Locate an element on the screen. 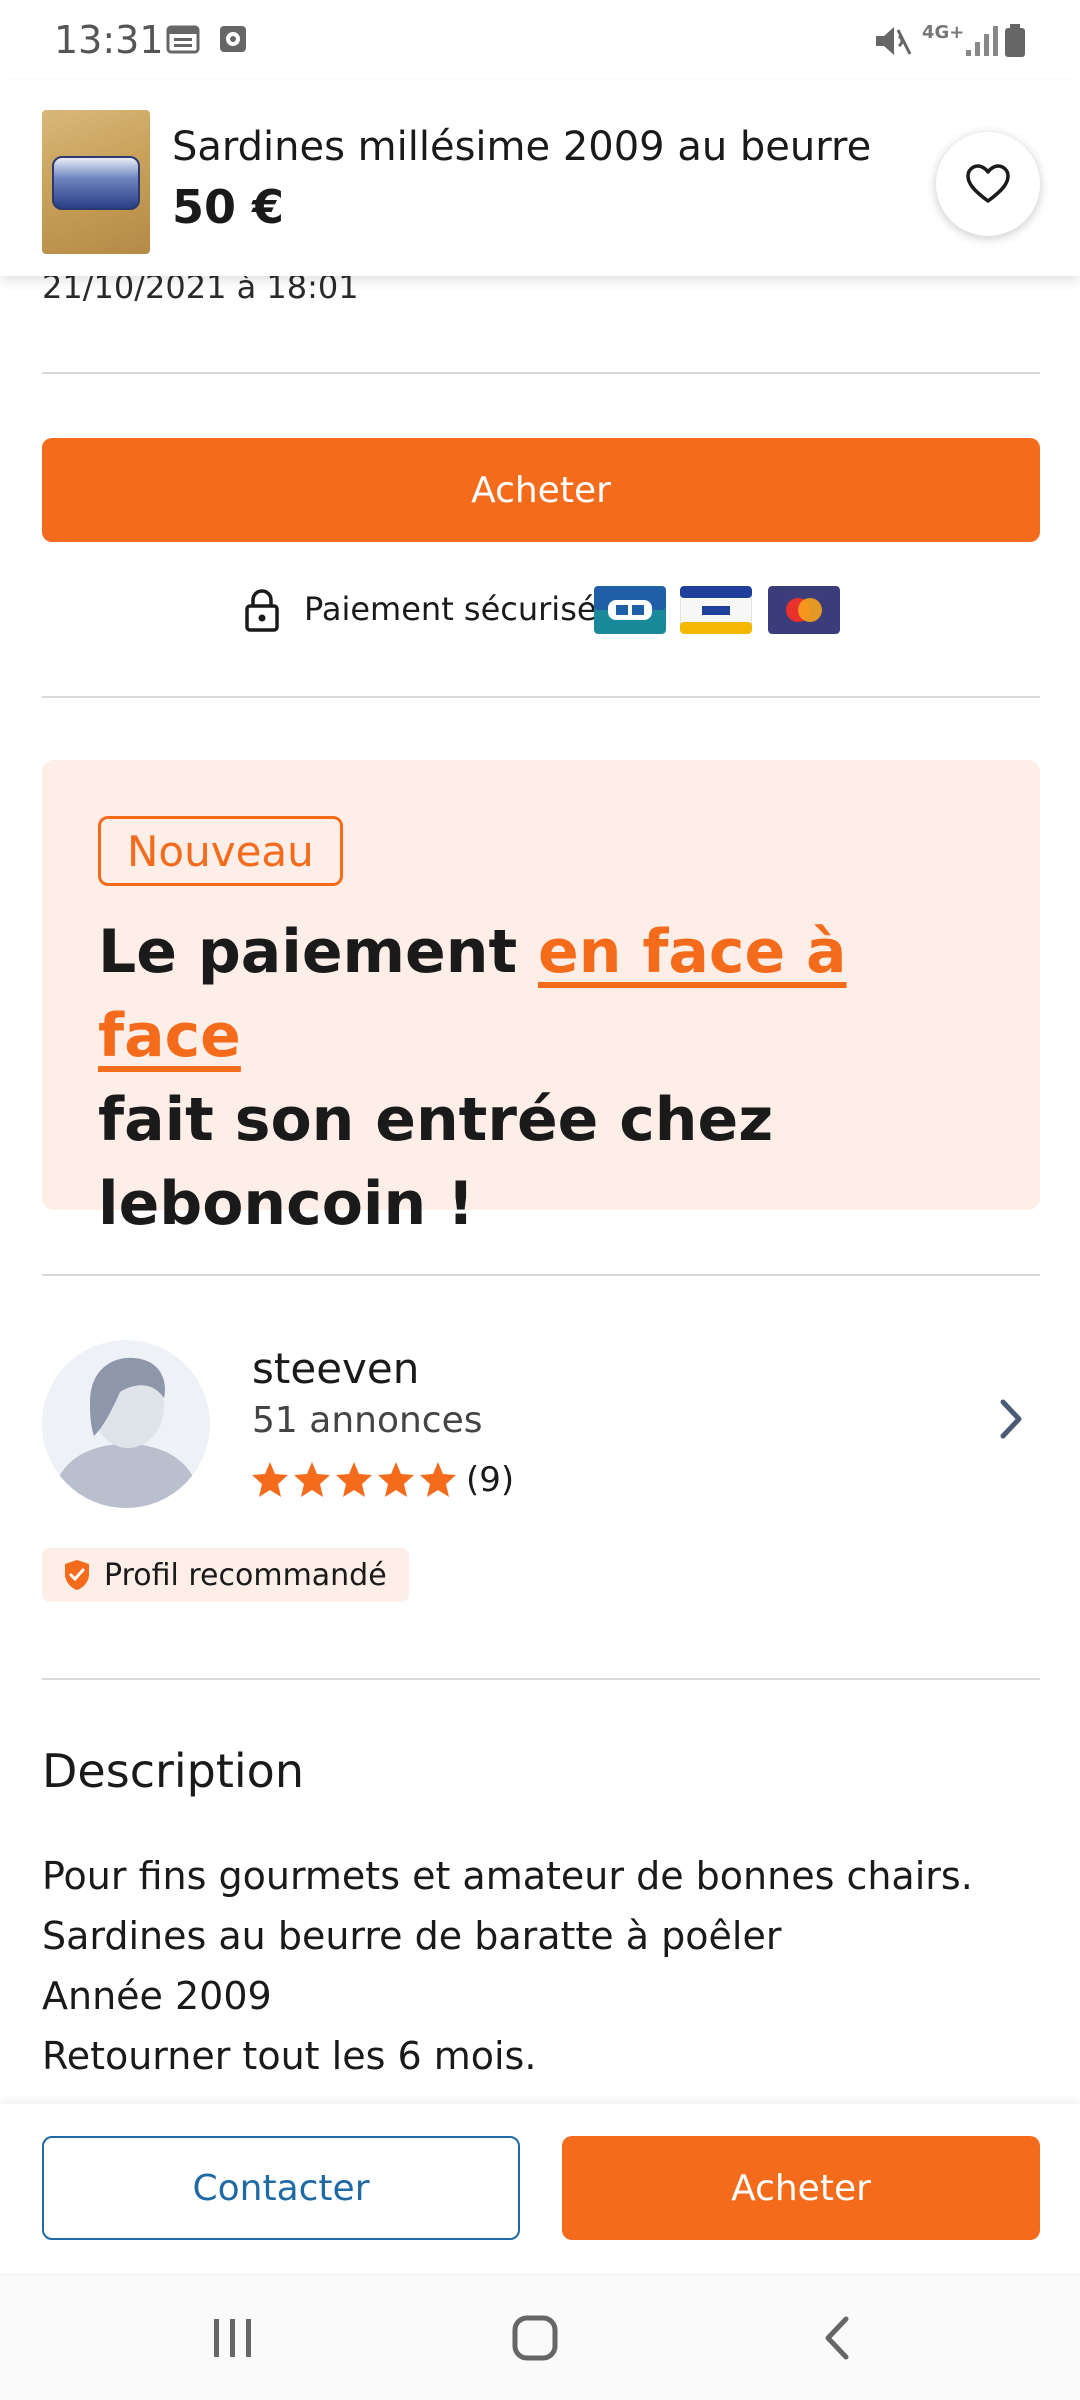 Image resolution: width=1080 pixels, height=2400 pixels. listing-thumbnail is located at coordinates (96, 182).